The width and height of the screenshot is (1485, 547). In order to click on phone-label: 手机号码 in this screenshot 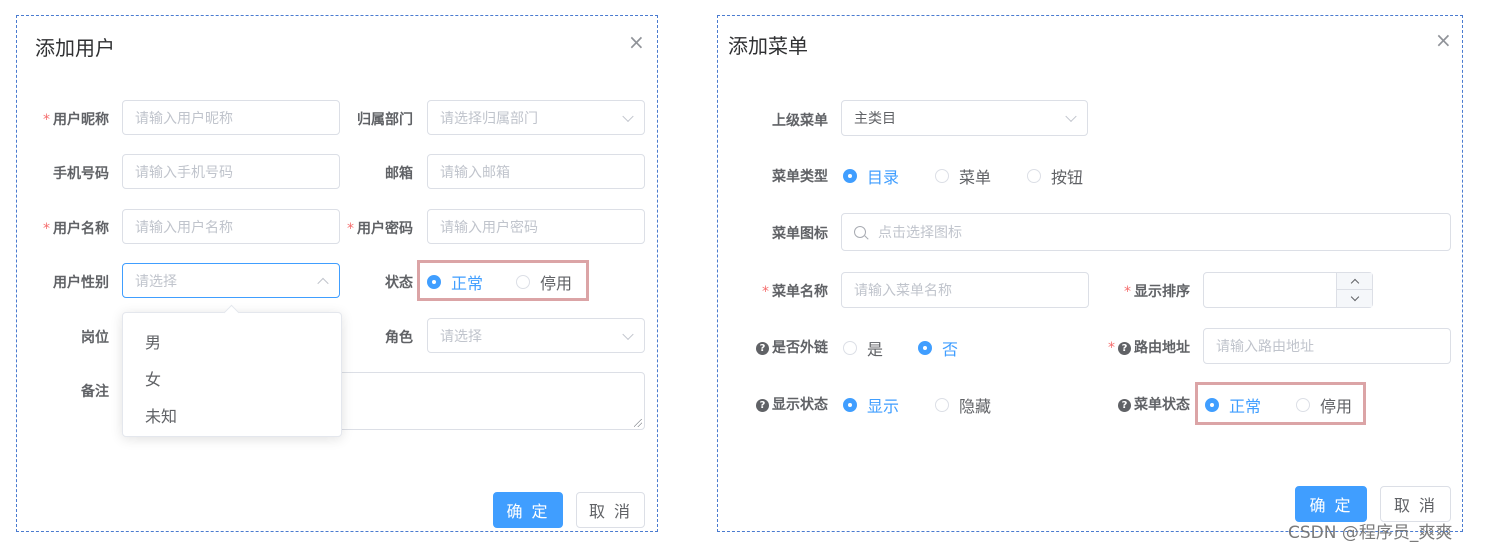, I will do `click(81, 174)`.